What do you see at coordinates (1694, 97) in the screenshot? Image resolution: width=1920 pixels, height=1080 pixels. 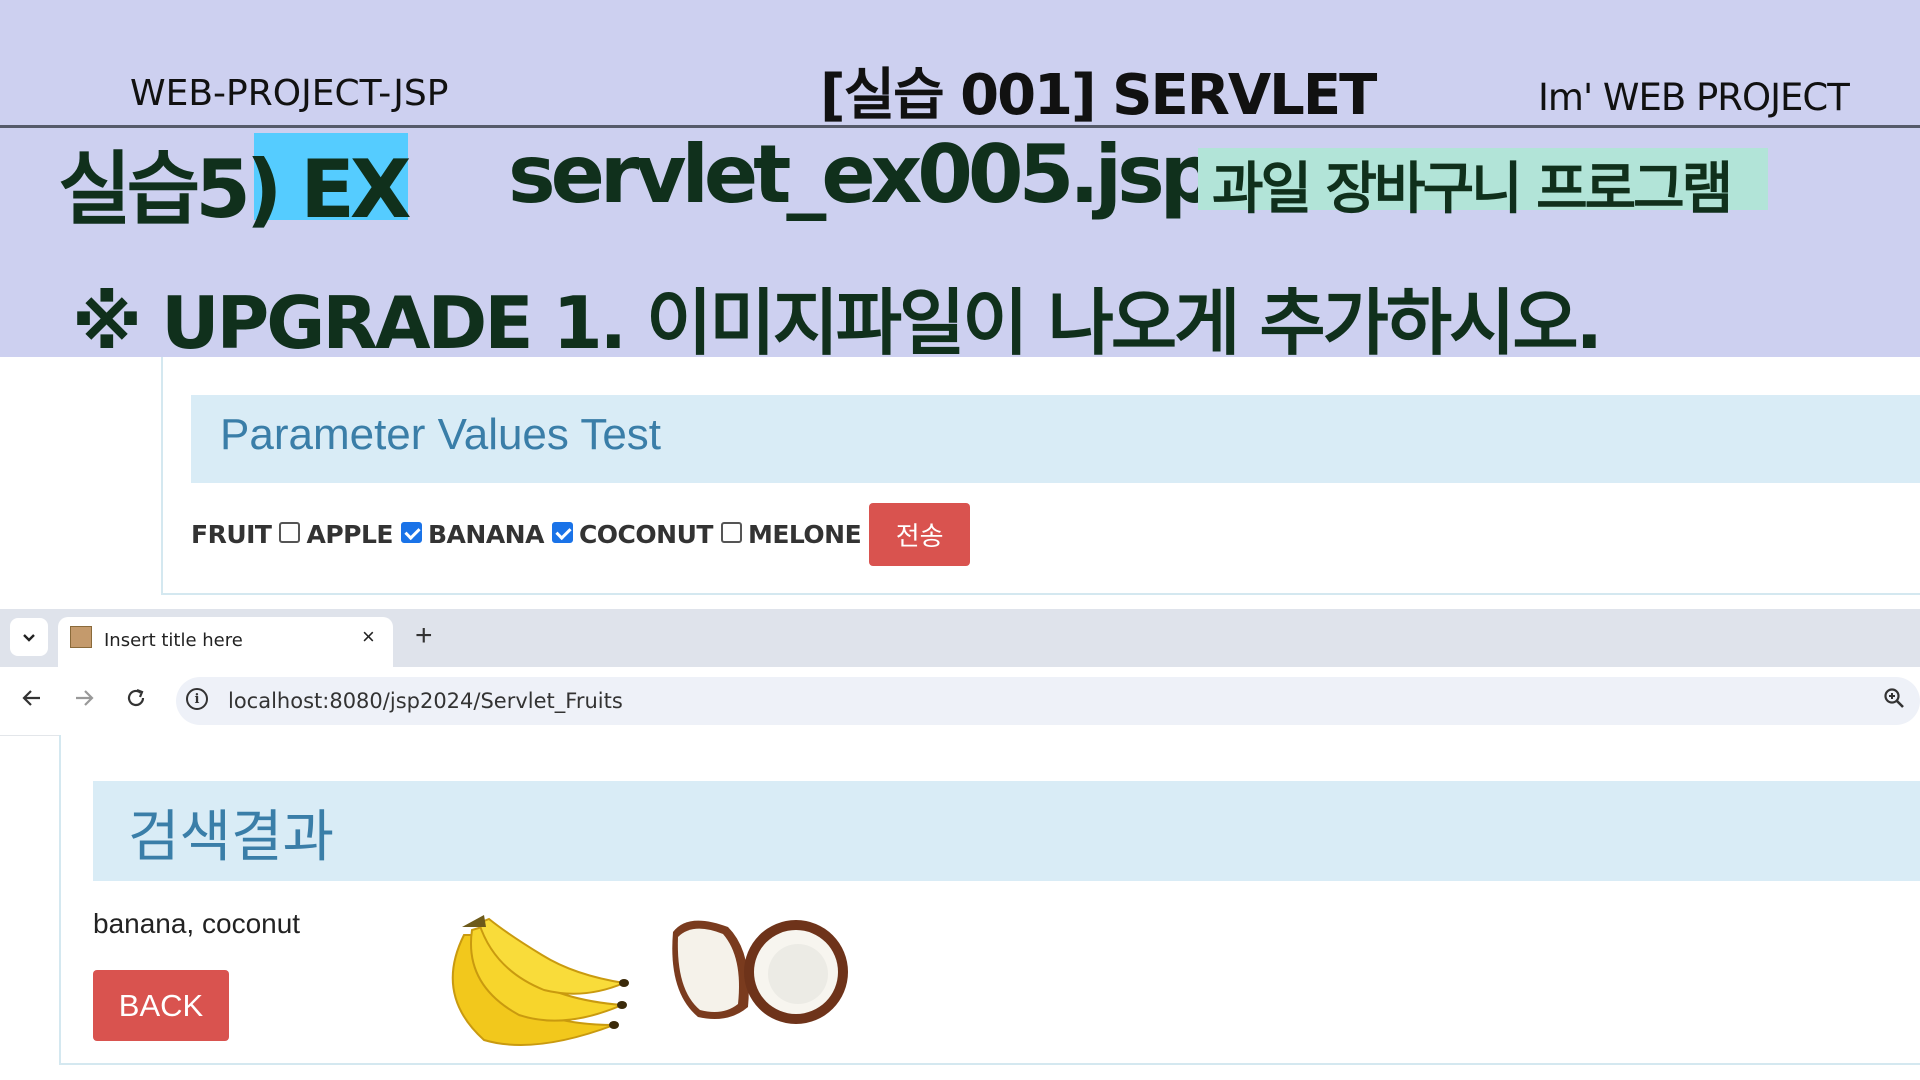 I see `header-right-title: Im' WEB PROJECT` at bounding box center [1694, 97].